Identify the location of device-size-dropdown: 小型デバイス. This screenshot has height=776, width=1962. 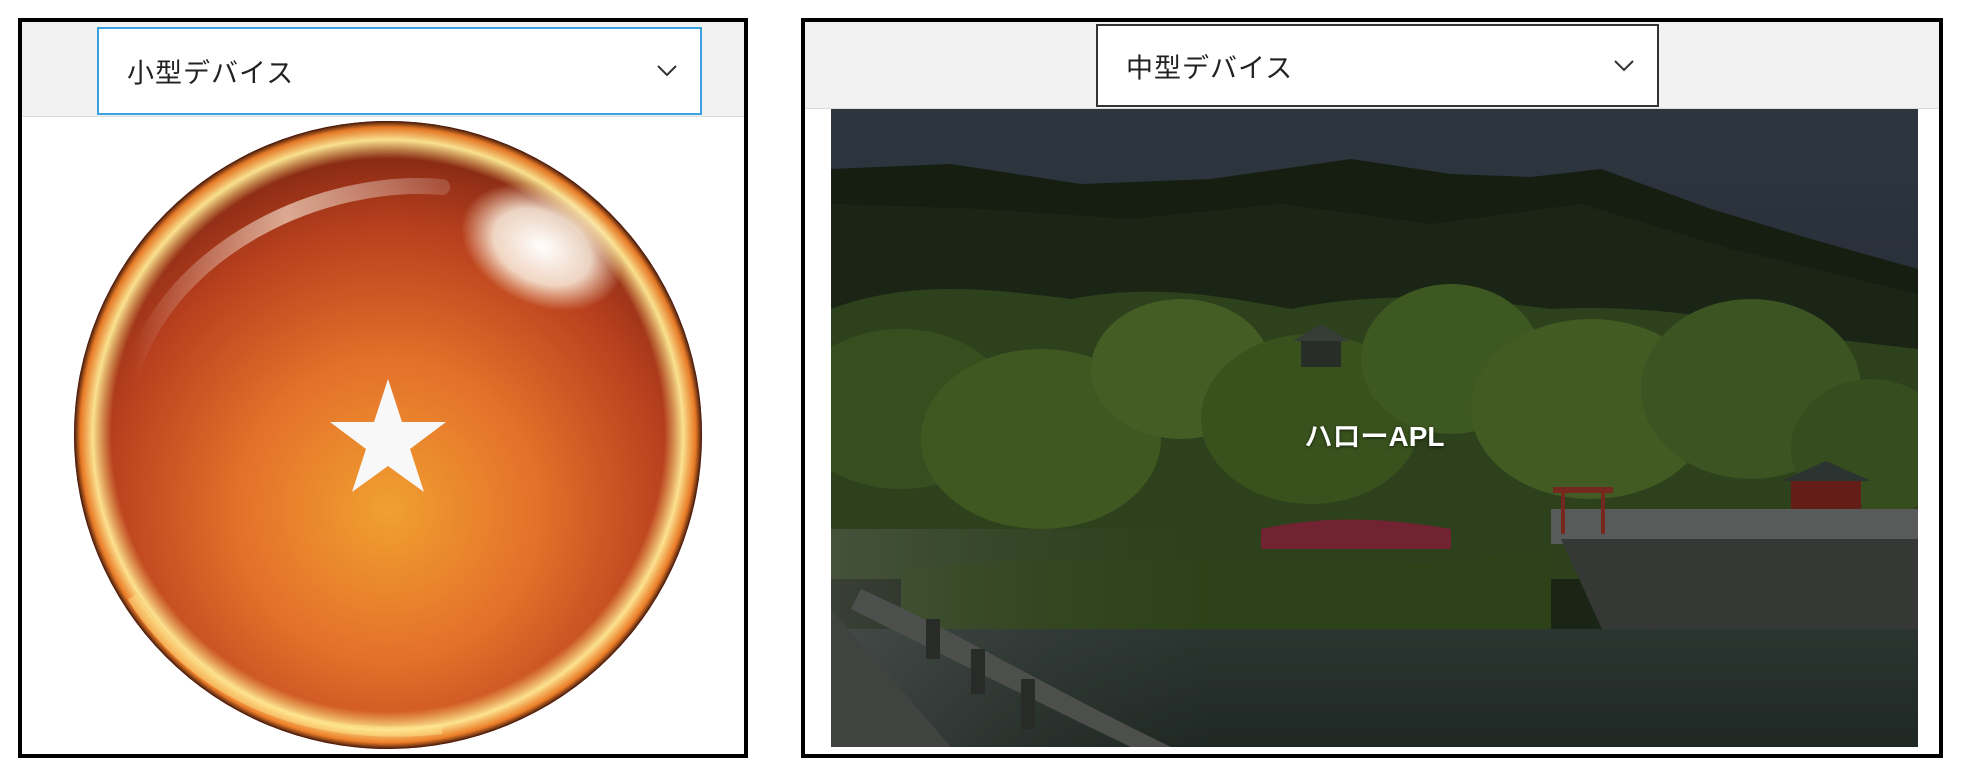
(399, 71).